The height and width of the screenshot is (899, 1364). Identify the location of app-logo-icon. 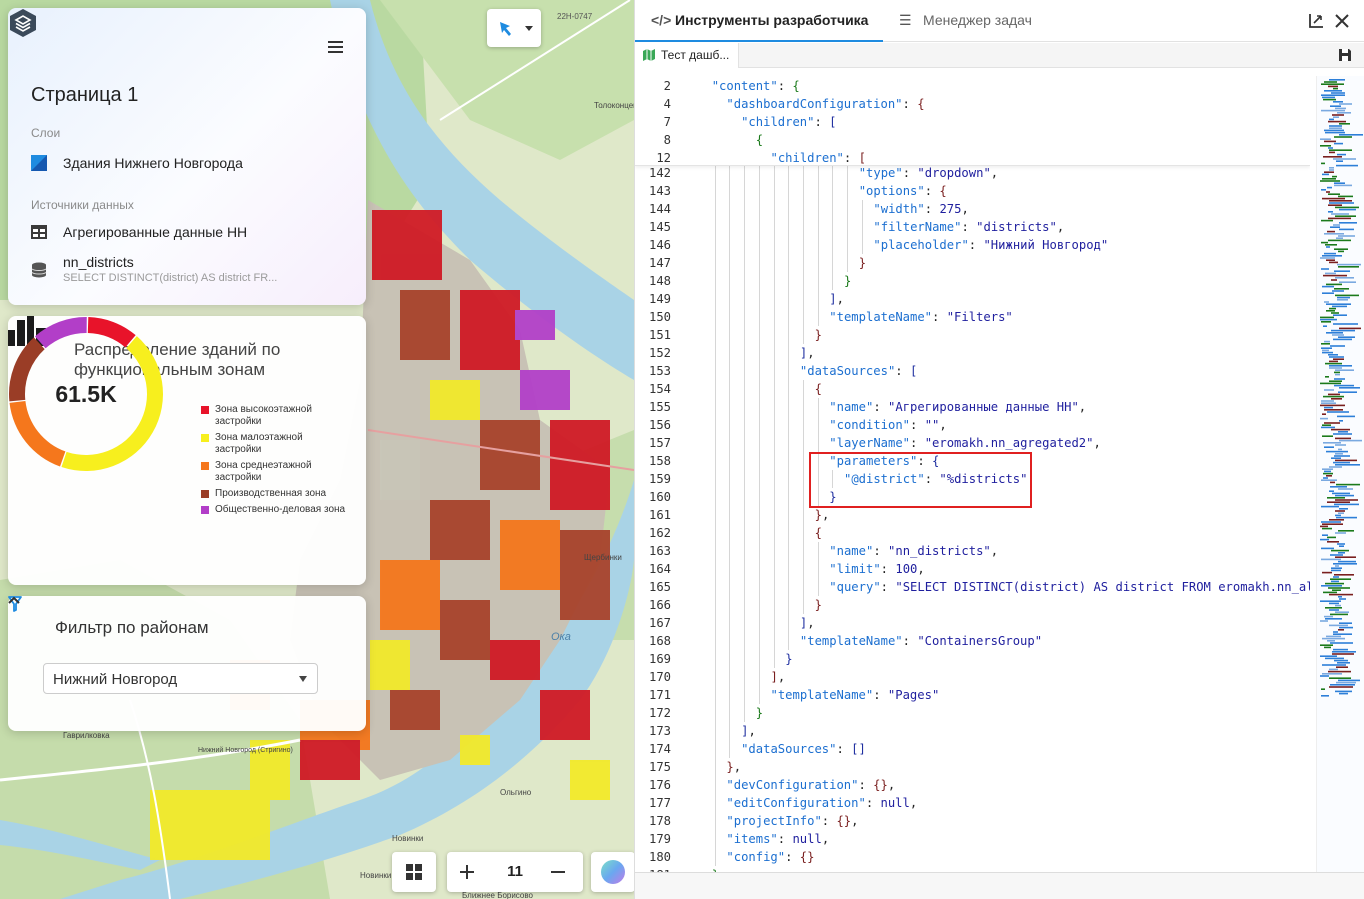
(23, 23).